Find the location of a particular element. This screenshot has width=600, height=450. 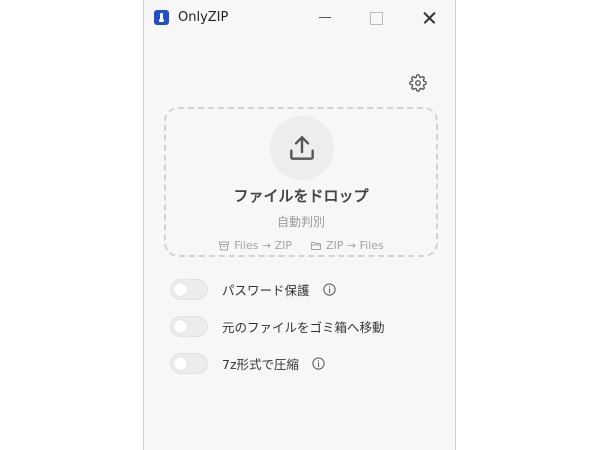

settings-button is located at coordinates (418, 83).